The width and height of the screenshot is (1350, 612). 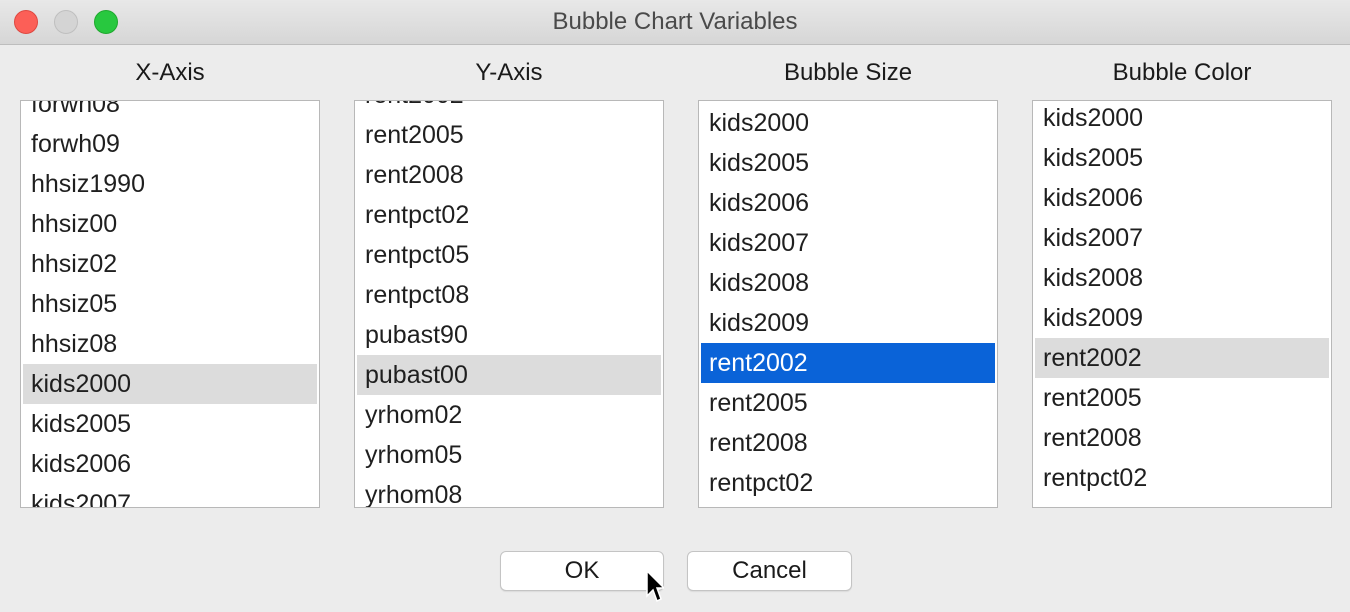 What do you see at coordinates (170, 112) in the screenshot?
I see `list-item: forwh08` at bounding box center [170, 112].